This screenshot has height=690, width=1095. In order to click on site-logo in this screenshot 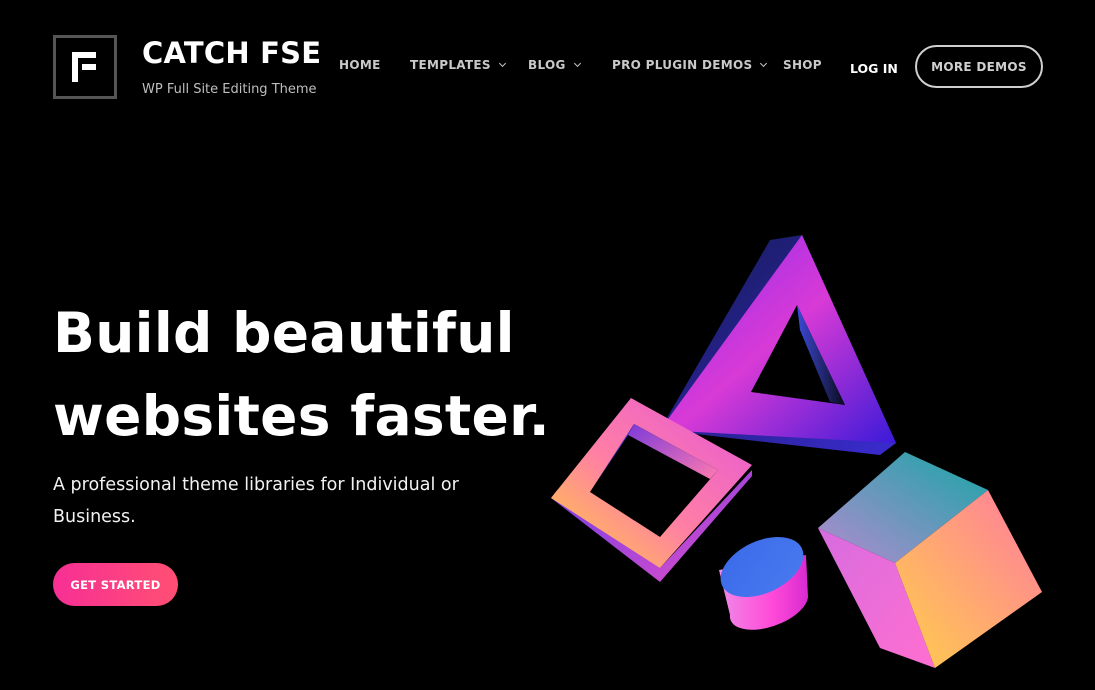, I will do `click(85, 67)`.